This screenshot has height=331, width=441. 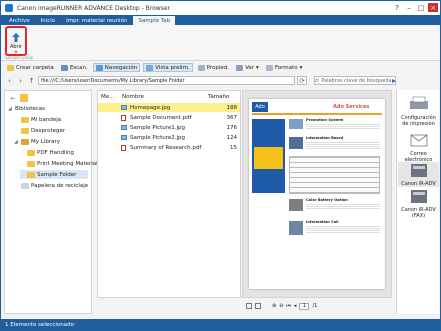 What do you see at coordinates (9, 8) in the screenshot?
I see `app-icon` at bounding box center [9, 8].